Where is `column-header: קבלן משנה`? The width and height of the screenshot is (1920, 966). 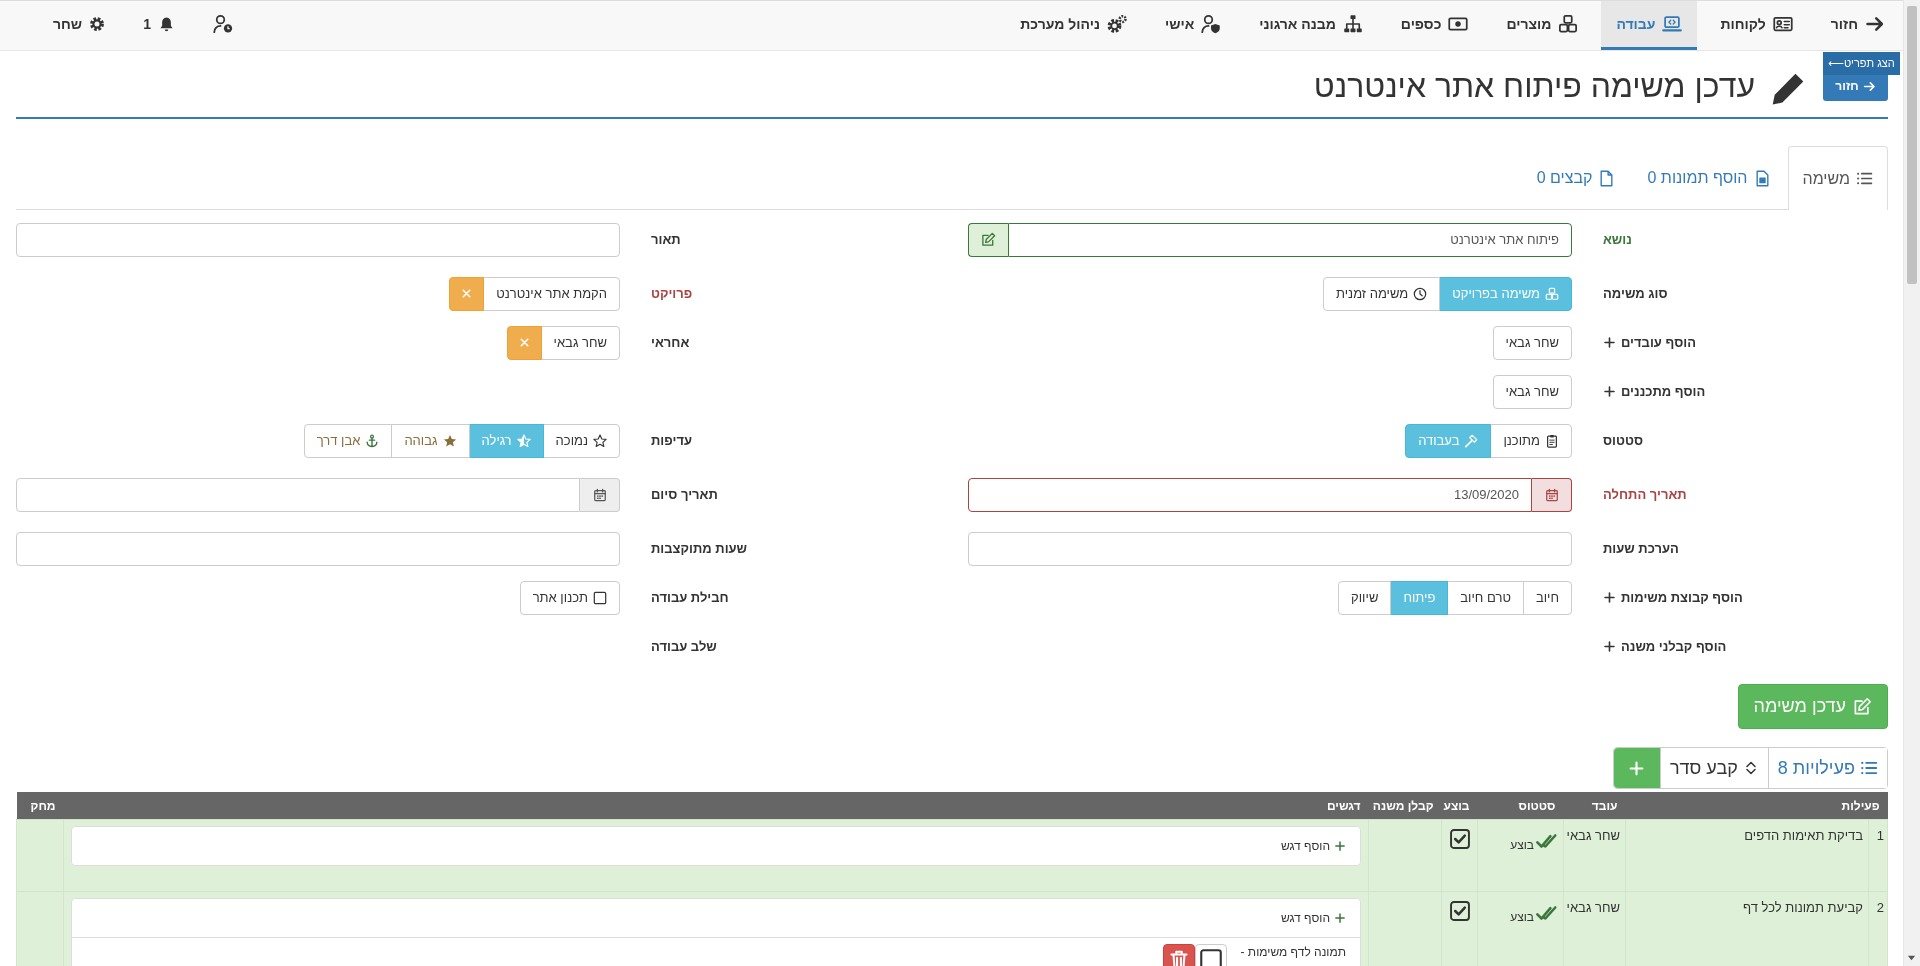
column-header: קבלן משנה is located at coordinates (1405, 806).